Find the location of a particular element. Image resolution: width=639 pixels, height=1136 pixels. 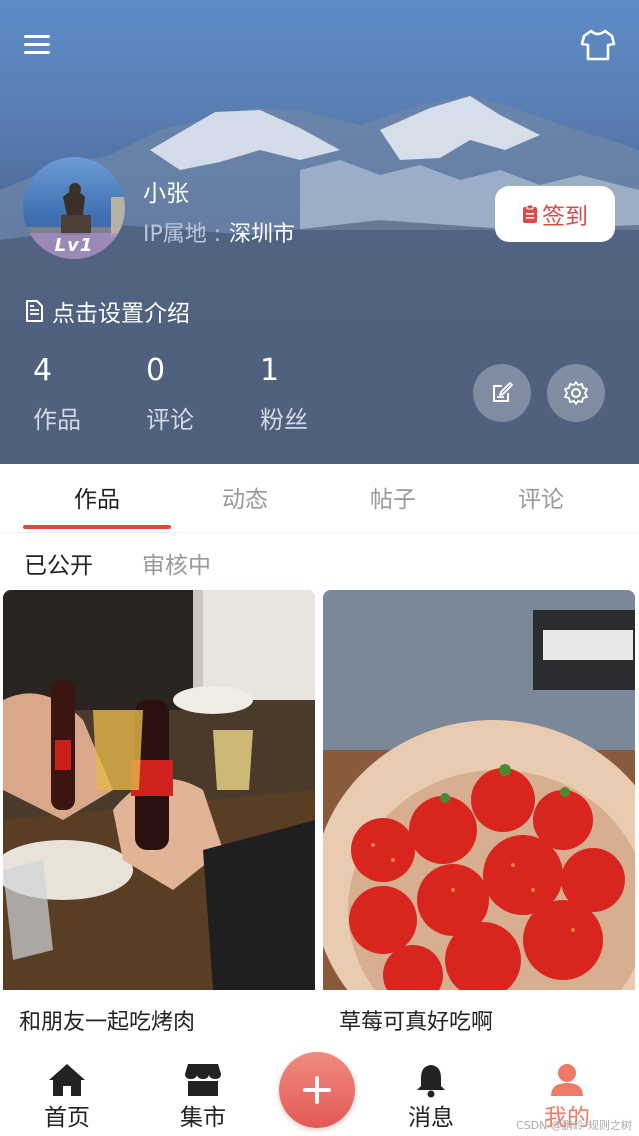

plus-icon is located at coordinates (317, 1090).